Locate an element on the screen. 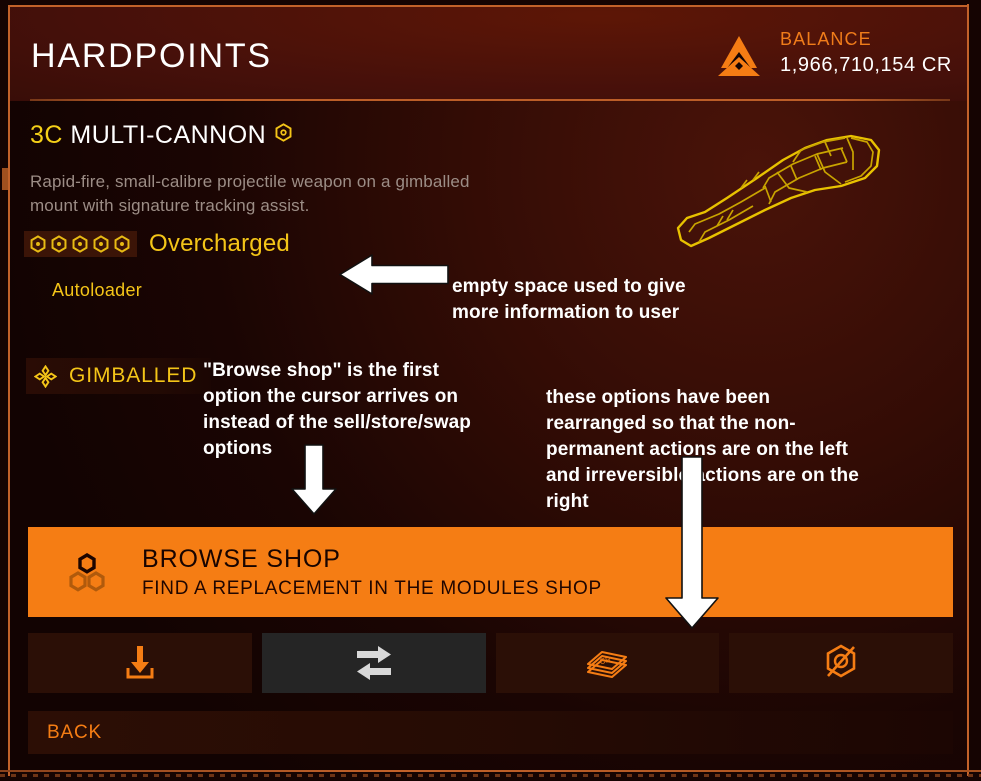 The image size is (981, 781). page-title: HARDPOINTS is located at coordinates (151, 56).